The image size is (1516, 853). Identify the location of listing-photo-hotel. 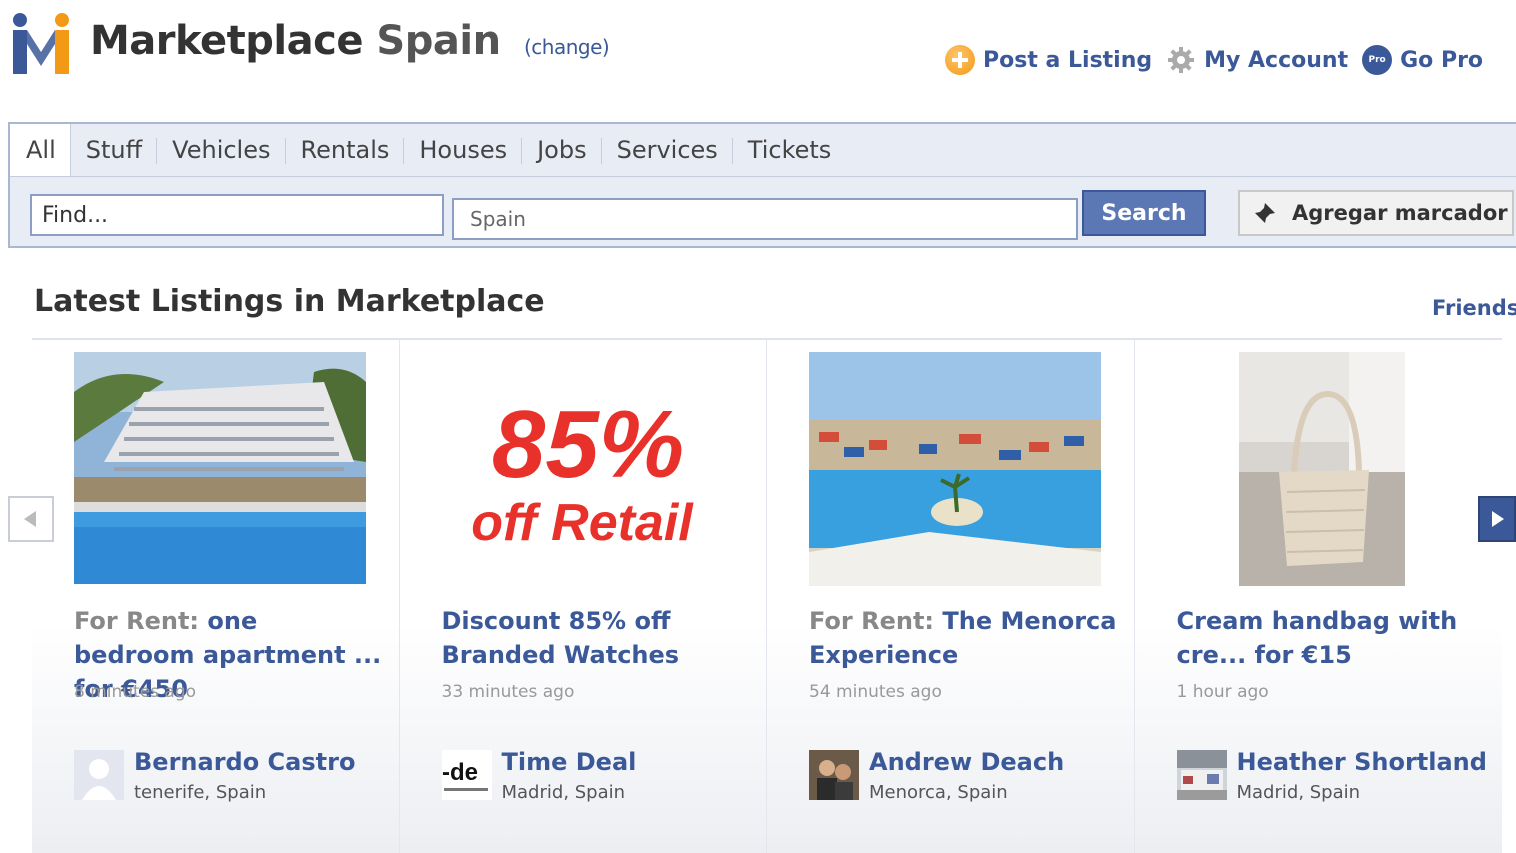
(220, 468).